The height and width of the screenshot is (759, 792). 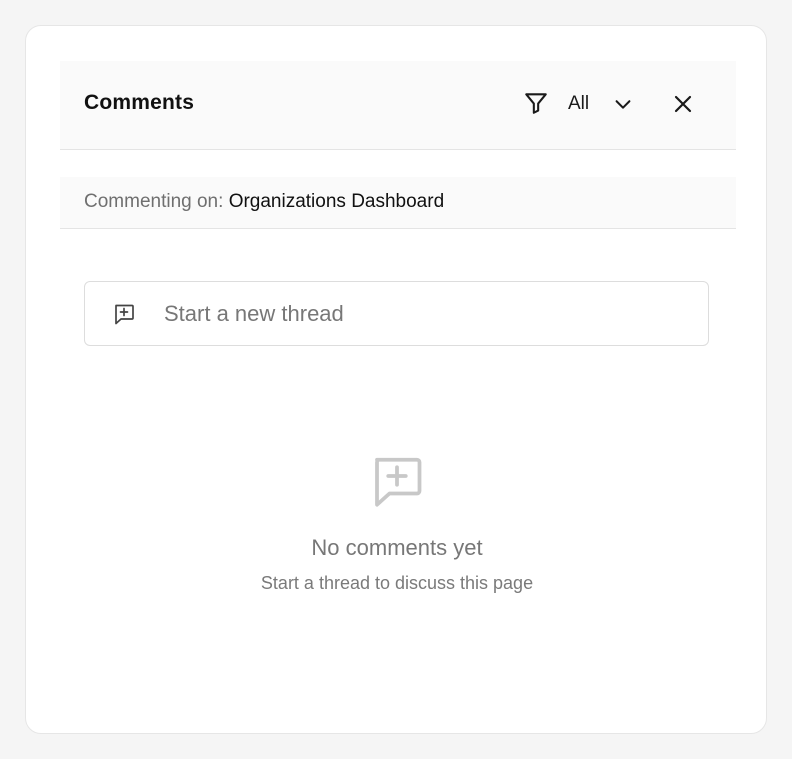 What do you see at coordinates (536, 103) in the screenshot?
I see `filter-funnel-icon` at bounding box center [536, 103].